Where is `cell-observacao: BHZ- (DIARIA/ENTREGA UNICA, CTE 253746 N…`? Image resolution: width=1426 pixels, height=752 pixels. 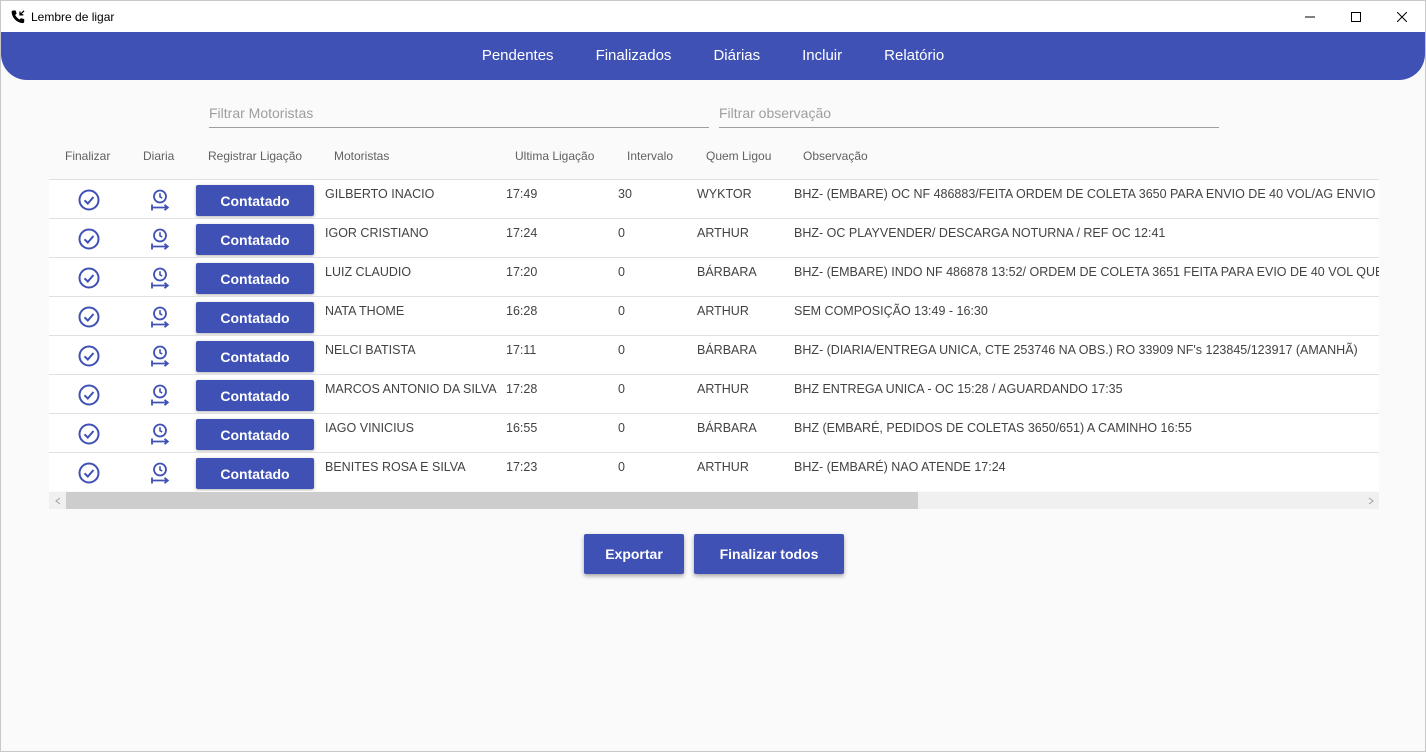 cell-observacao: BHZ- (DIARIA/ENTREGA UNICA, CTE 253746 N… is located at coordinates (1076, 350).